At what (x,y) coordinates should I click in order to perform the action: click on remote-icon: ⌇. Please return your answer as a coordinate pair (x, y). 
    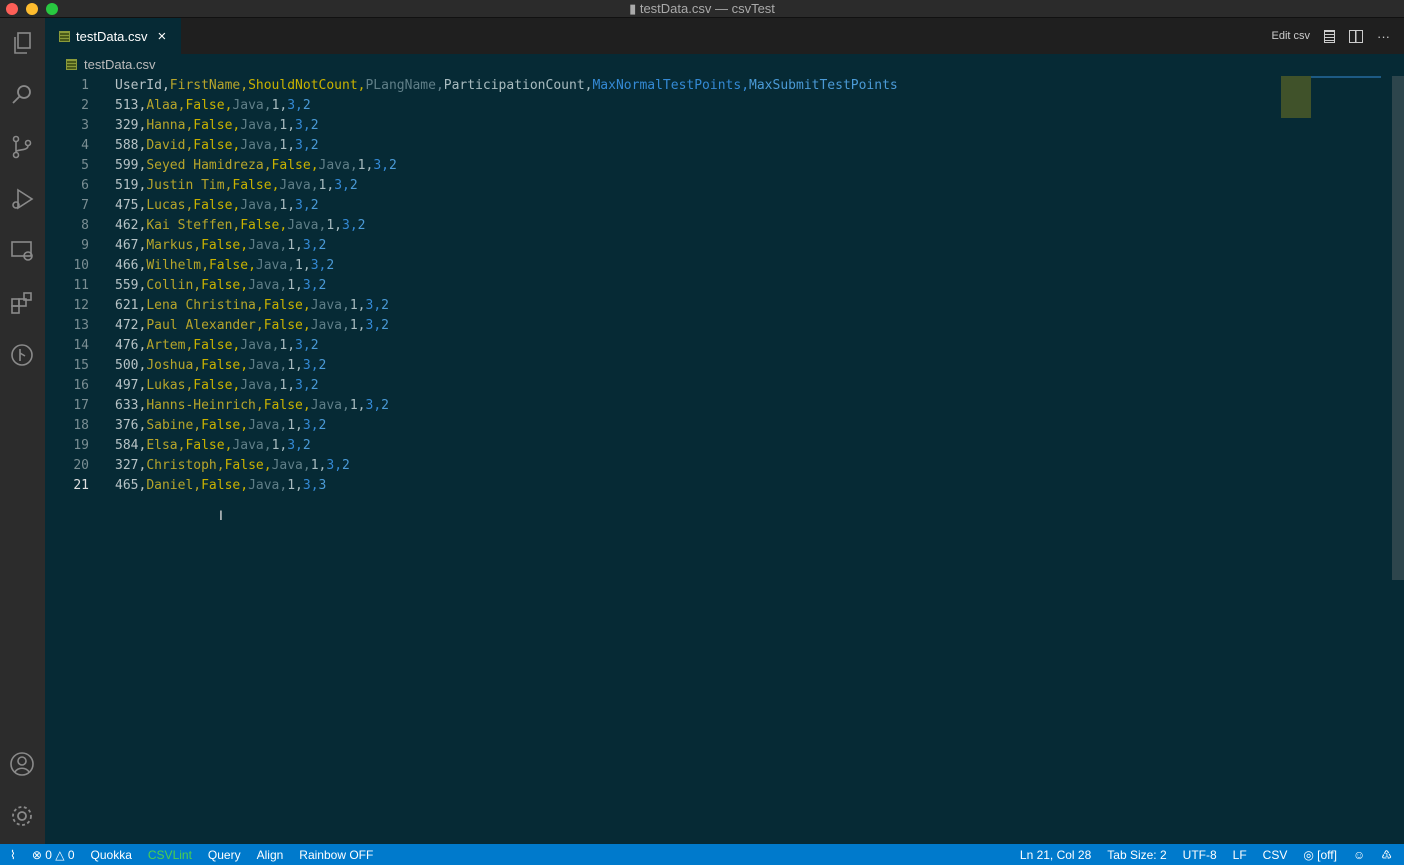
    Looking at the image, I should click on (12, 855).